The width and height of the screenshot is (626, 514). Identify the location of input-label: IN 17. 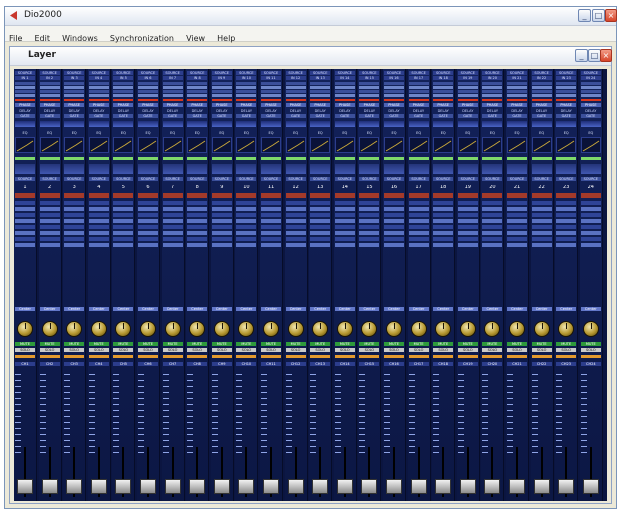
(418, 78).